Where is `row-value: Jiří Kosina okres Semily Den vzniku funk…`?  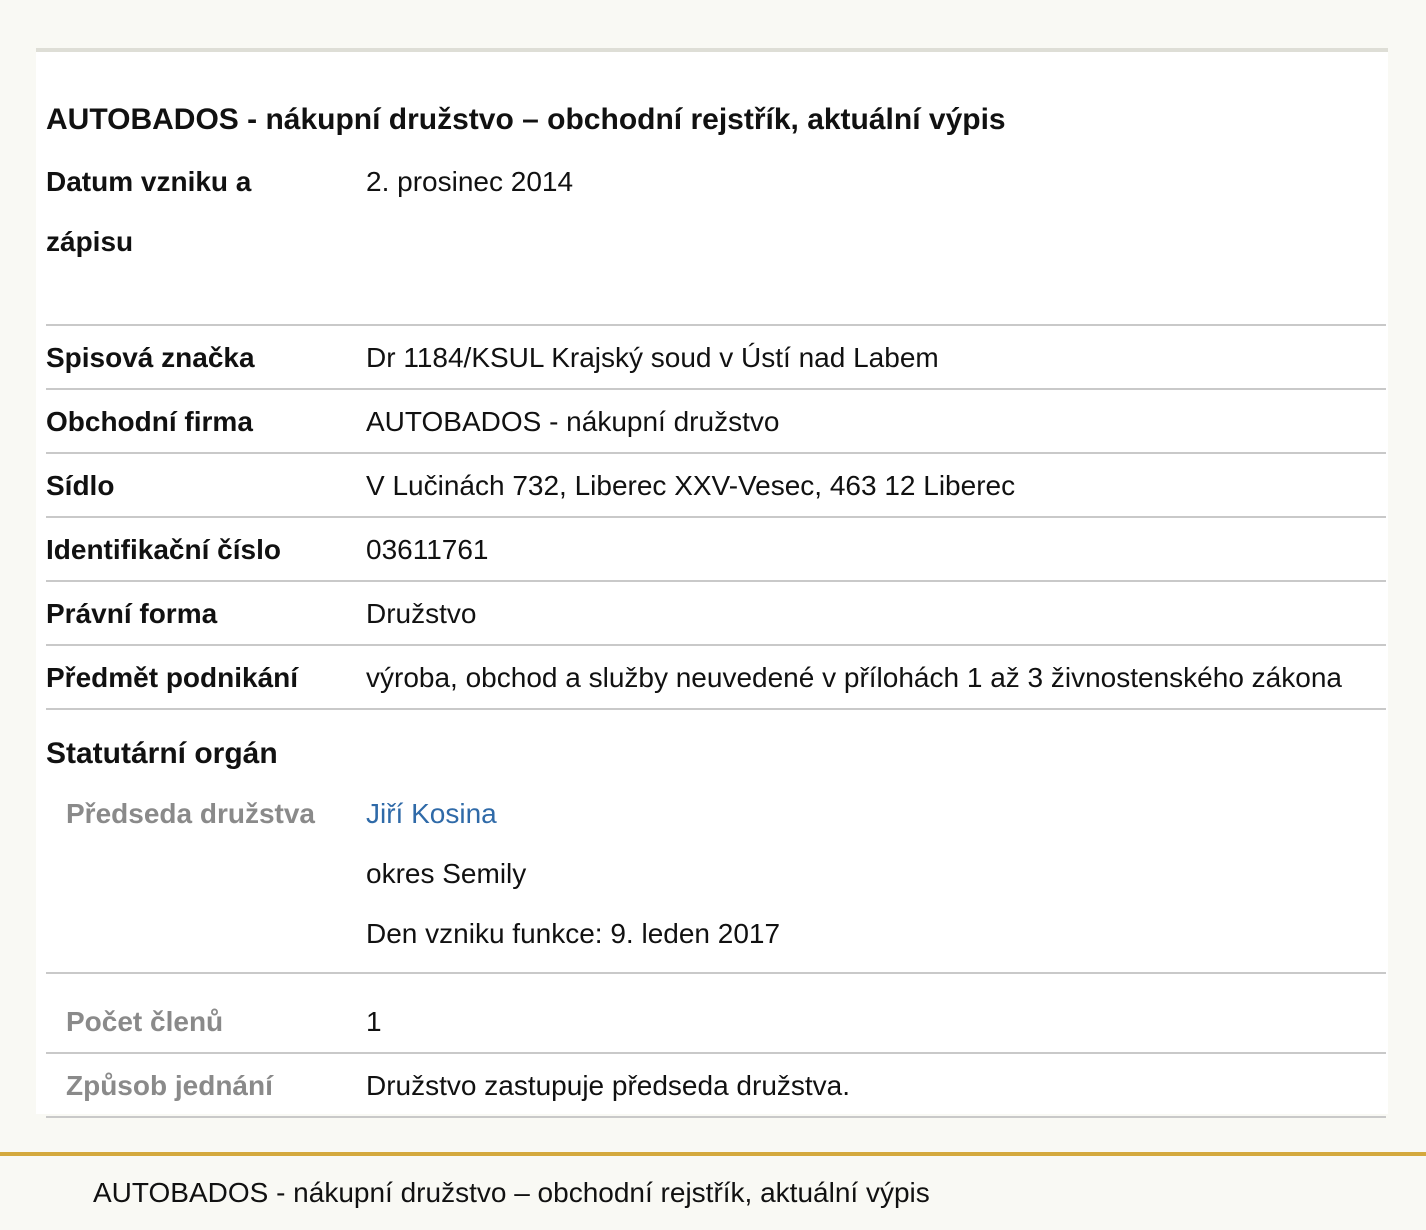 row-value: Jiří Kosina okres Semily Den vzniku funk… is located at coordinates (876, 873).